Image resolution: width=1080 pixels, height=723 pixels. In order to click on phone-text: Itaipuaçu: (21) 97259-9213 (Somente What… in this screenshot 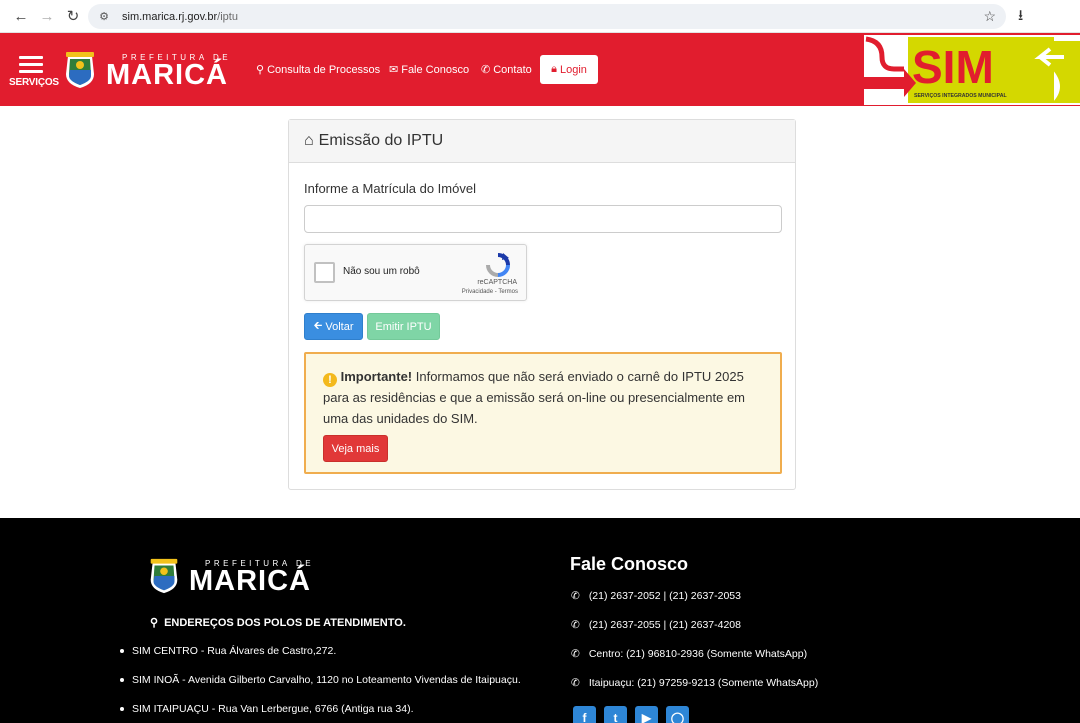, I will do `click(703, 683)`.